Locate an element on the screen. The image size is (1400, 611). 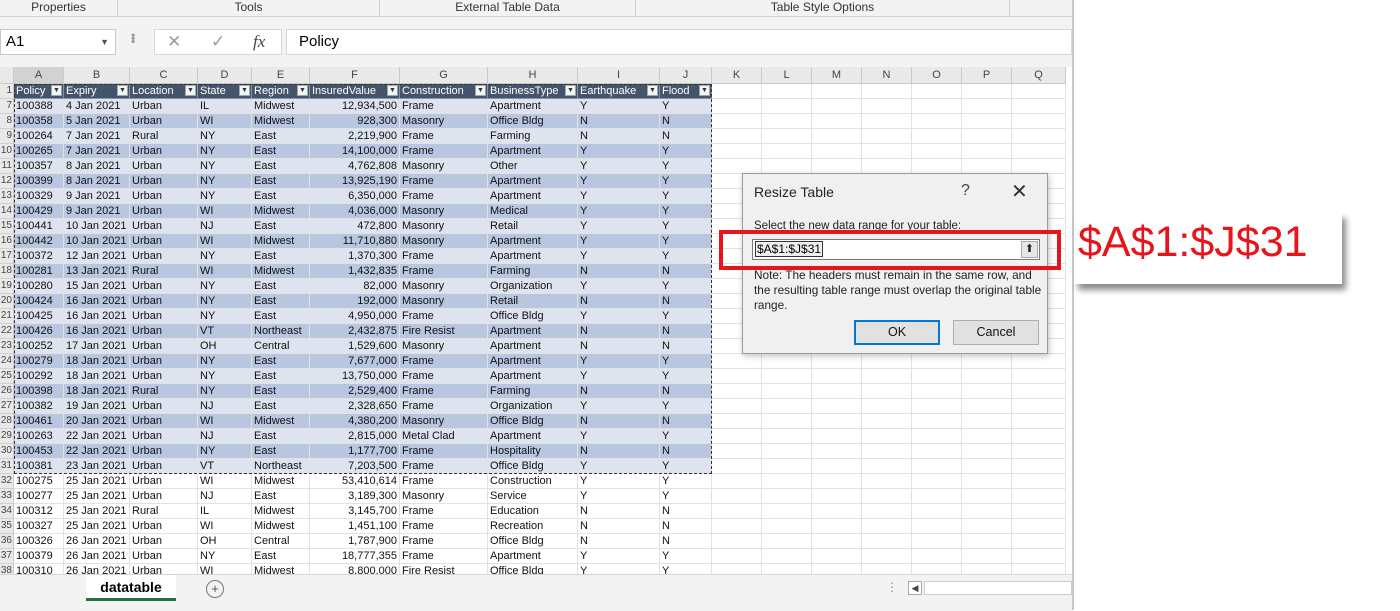
table-cell: WI is located at coordinates (225, 481).